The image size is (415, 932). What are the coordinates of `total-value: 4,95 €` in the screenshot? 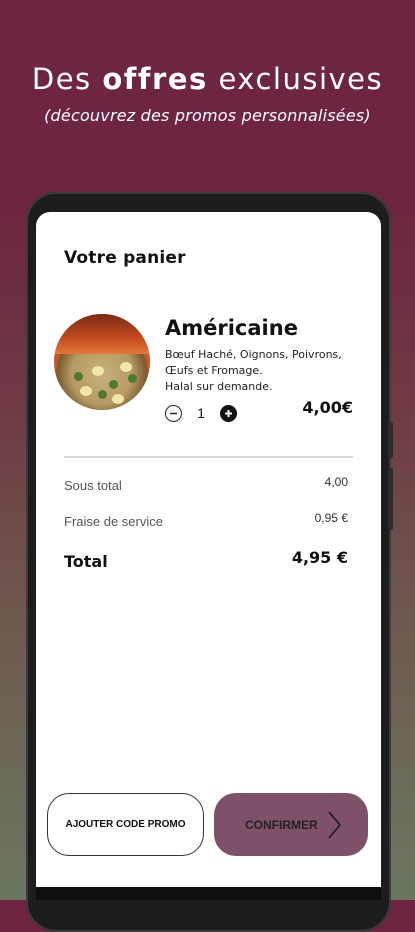 It's located at (319, 557).